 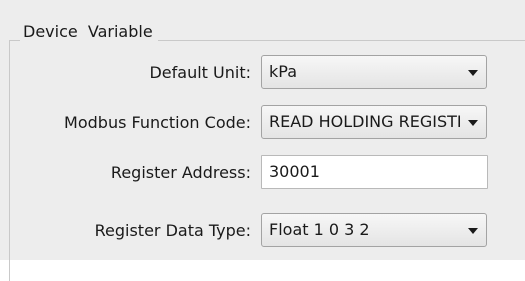 I want to click on register-address-value: 30001, so click(x=294, y=171).